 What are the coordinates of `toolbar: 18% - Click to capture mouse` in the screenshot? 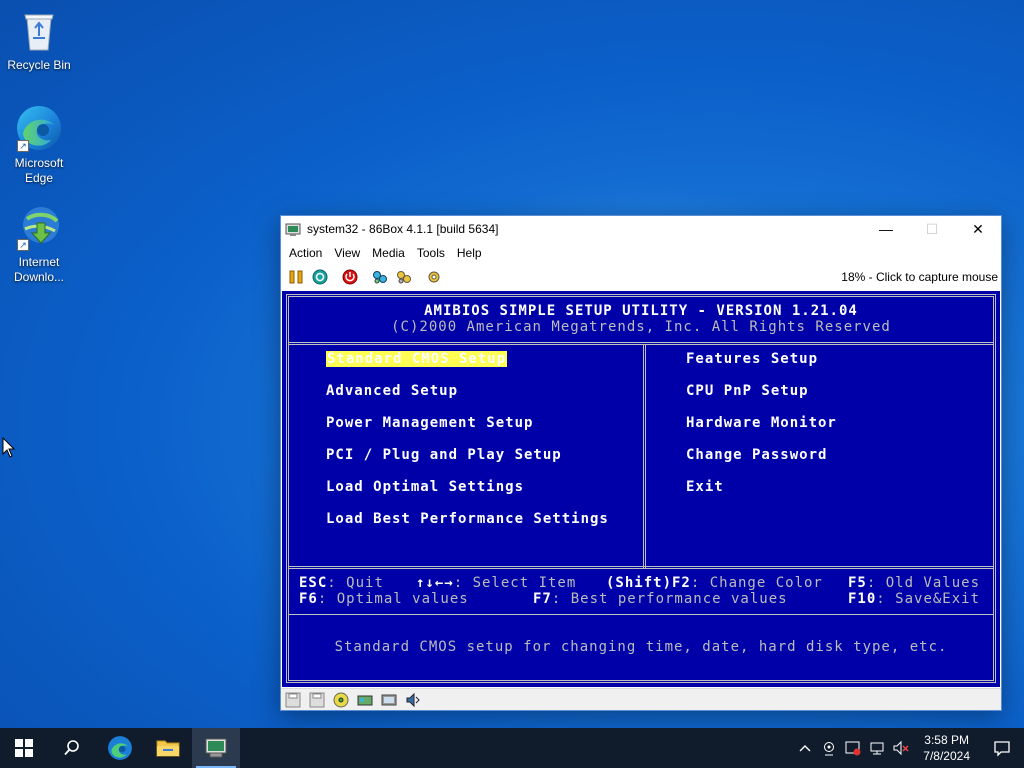 It's located at (641, 277).